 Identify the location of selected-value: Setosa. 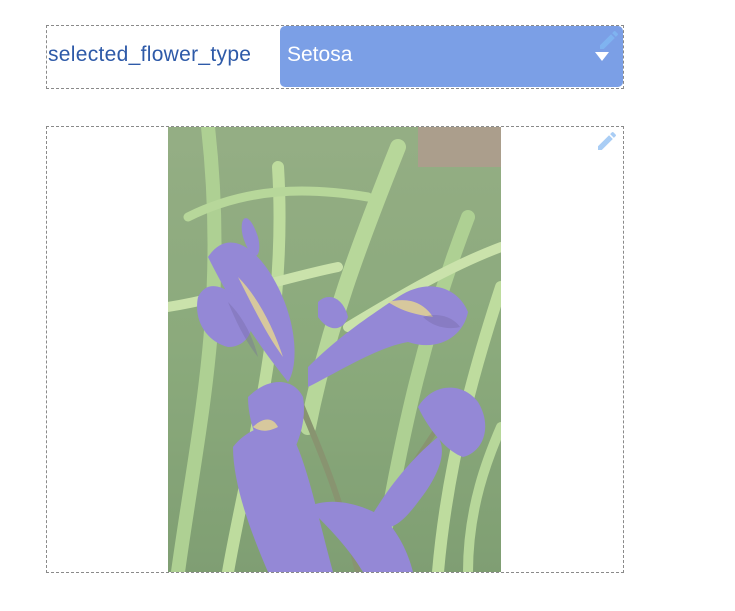
(320, 54).